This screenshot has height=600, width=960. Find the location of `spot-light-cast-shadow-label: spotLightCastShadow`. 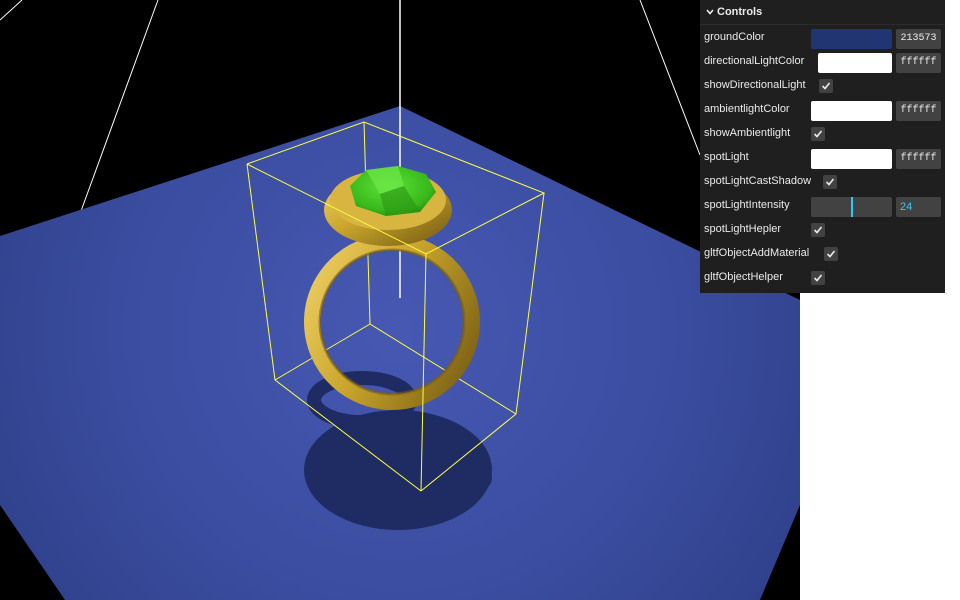

spot-light-cast-shadow-label: spotLightCastShadow is located at coordinates (758, 181).